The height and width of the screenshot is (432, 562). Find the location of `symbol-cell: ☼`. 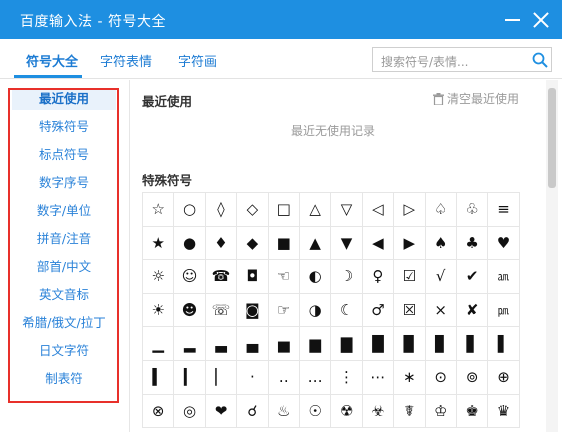

symbol-cell: ☼ is located at coordinates (158, 276).